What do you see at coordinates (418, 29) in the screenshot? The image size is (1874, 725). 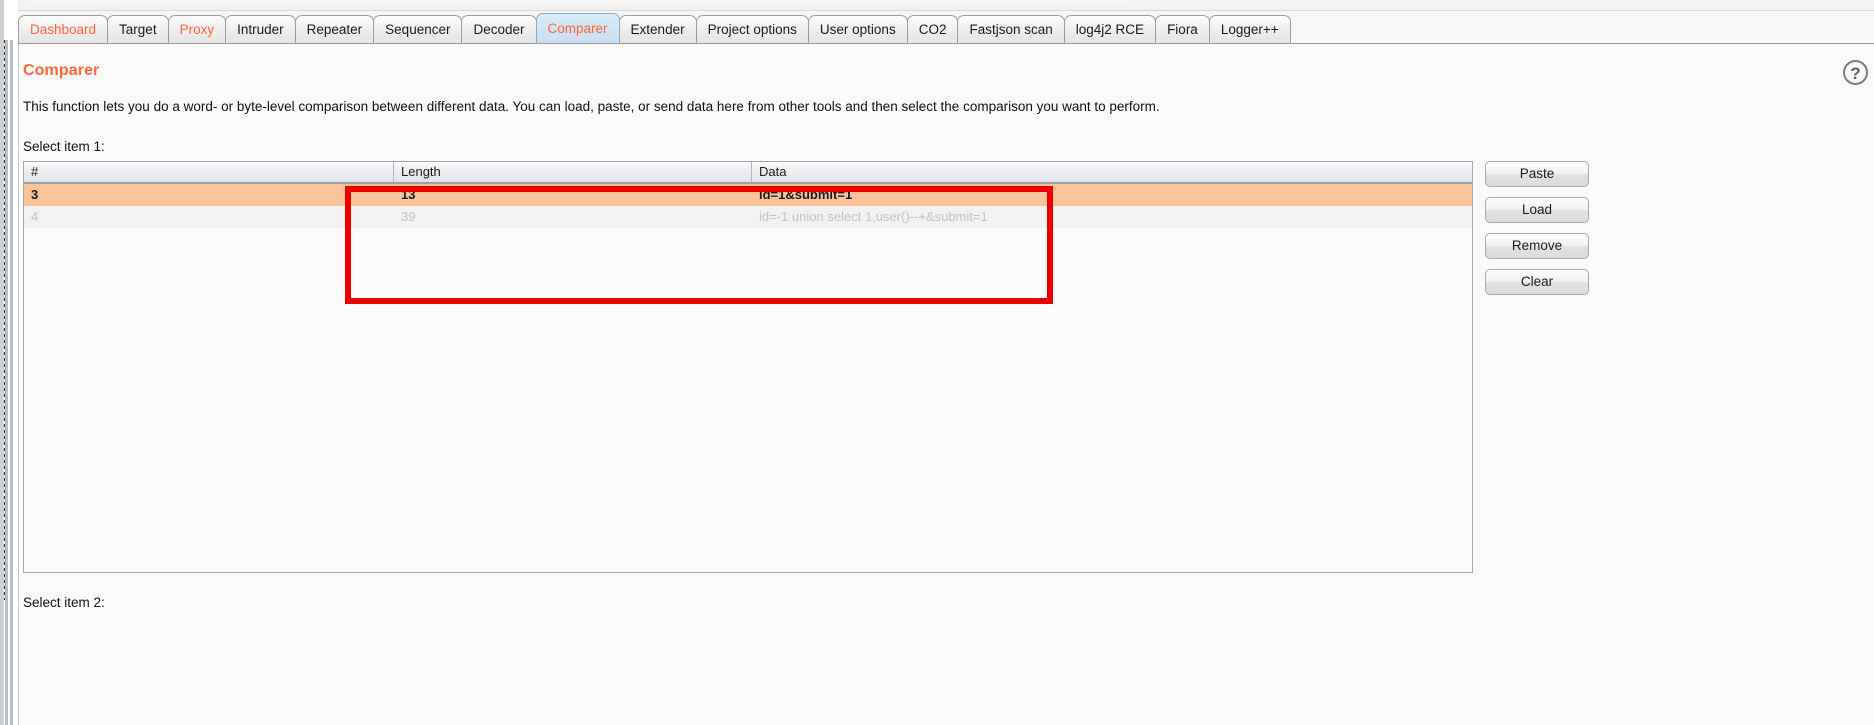 I see `tab-sequencer: Sequencer` at bounding box center [418, 29].